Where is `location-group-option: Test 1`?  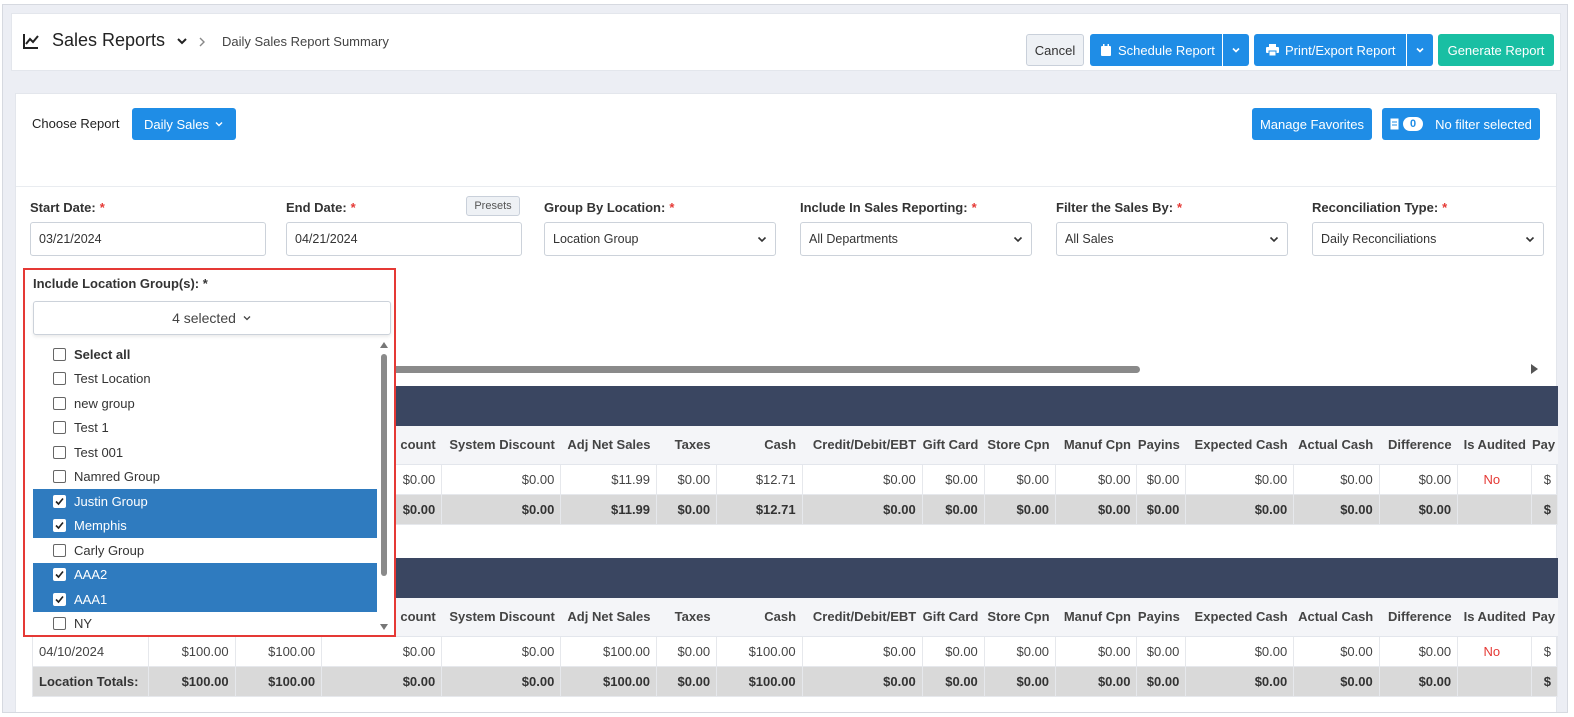 location-group-option: Test 1 is located at coordinates (205, 428).